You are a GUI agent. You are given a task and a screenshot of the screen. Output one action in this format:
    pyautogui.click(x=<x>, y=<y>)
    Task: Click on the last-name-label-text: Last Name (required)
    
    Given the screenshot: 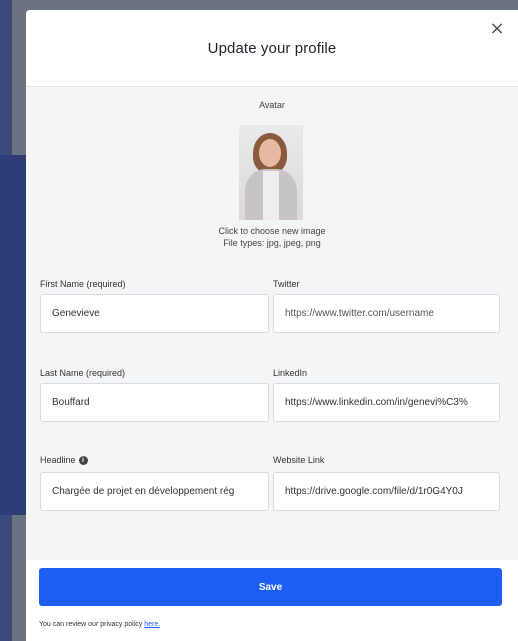 What is the action you would take?
    pyautogui.click(x=83, y=373)
    